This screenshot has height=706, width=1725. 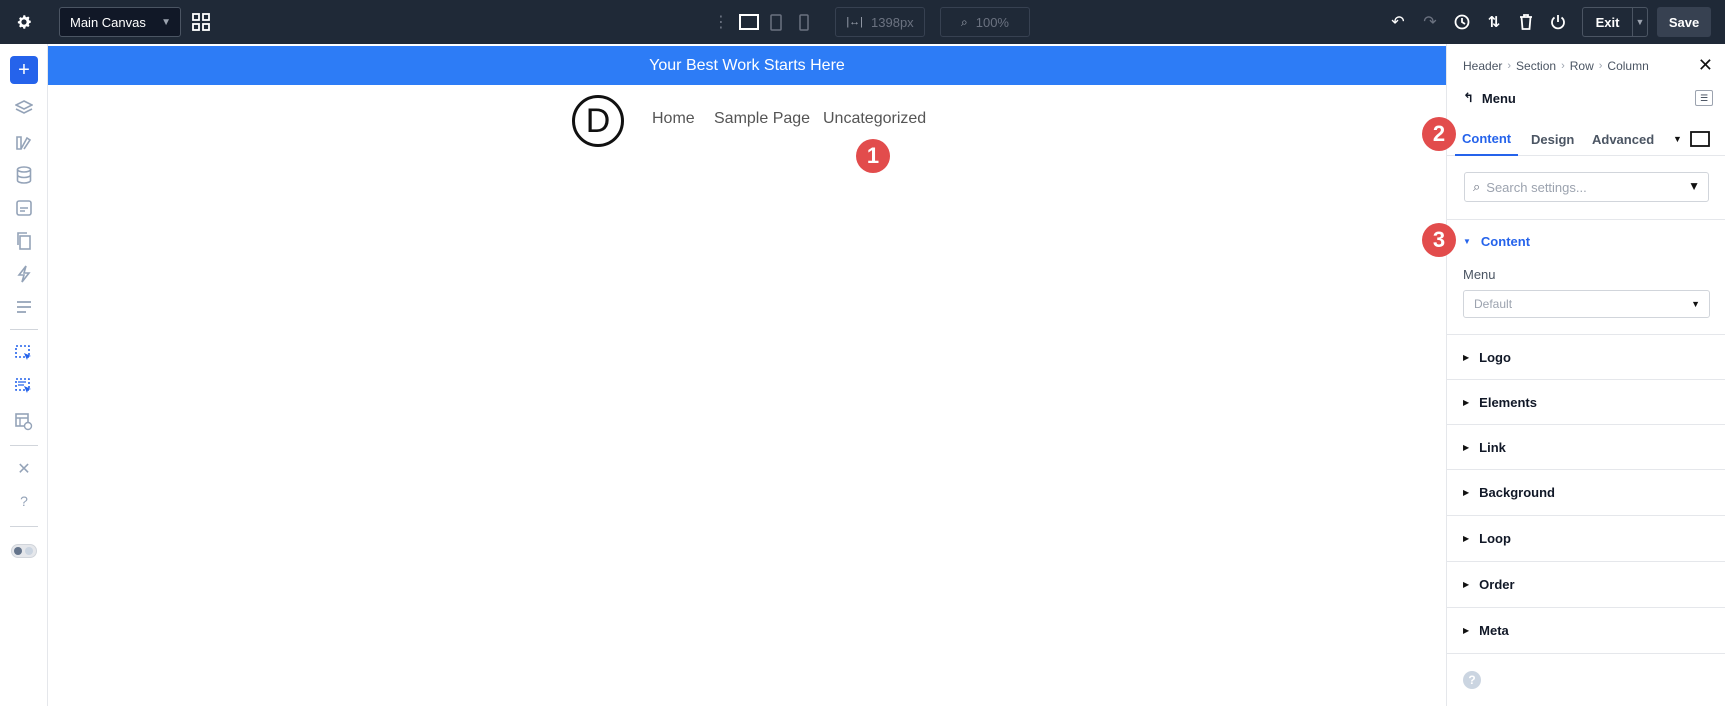 I want to click on tab-design: Design, so click(x=1552, y=139).